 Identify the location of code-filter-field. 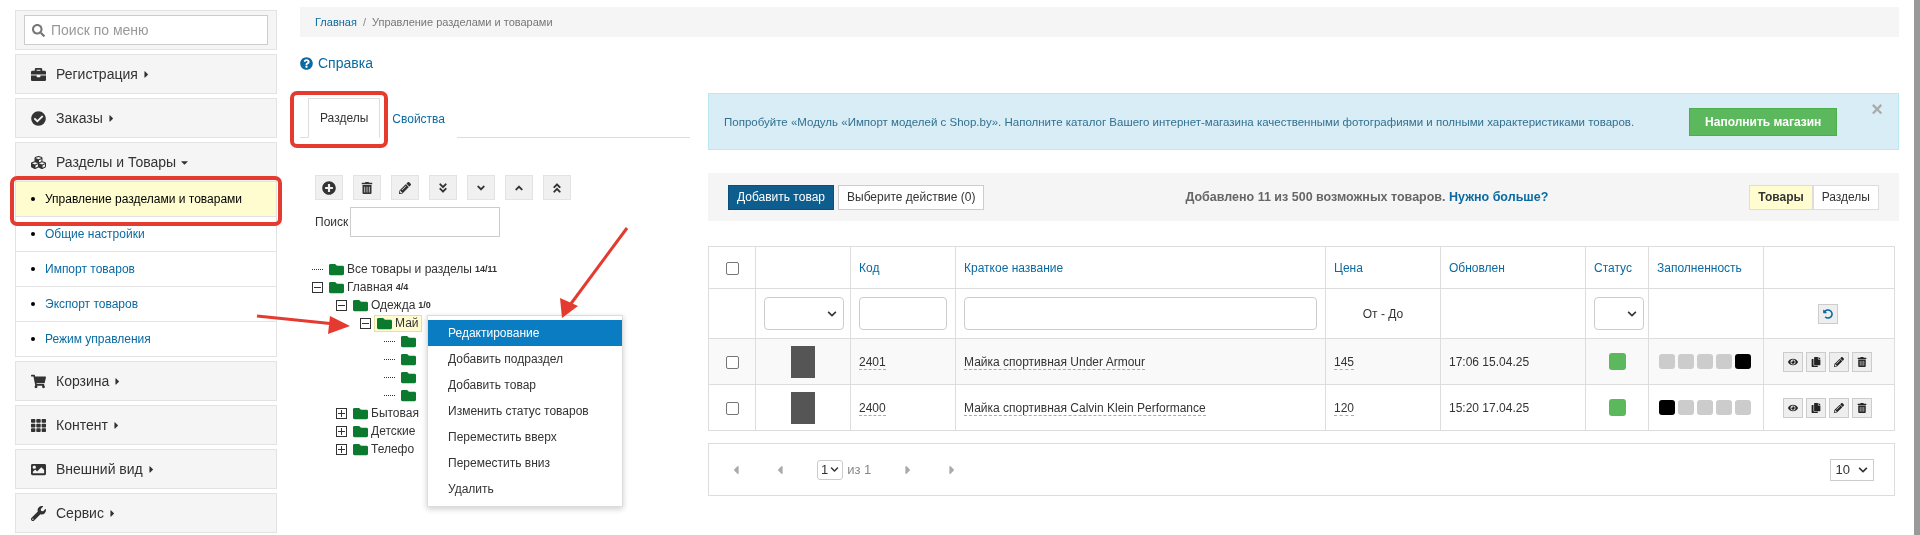
(903, 313).